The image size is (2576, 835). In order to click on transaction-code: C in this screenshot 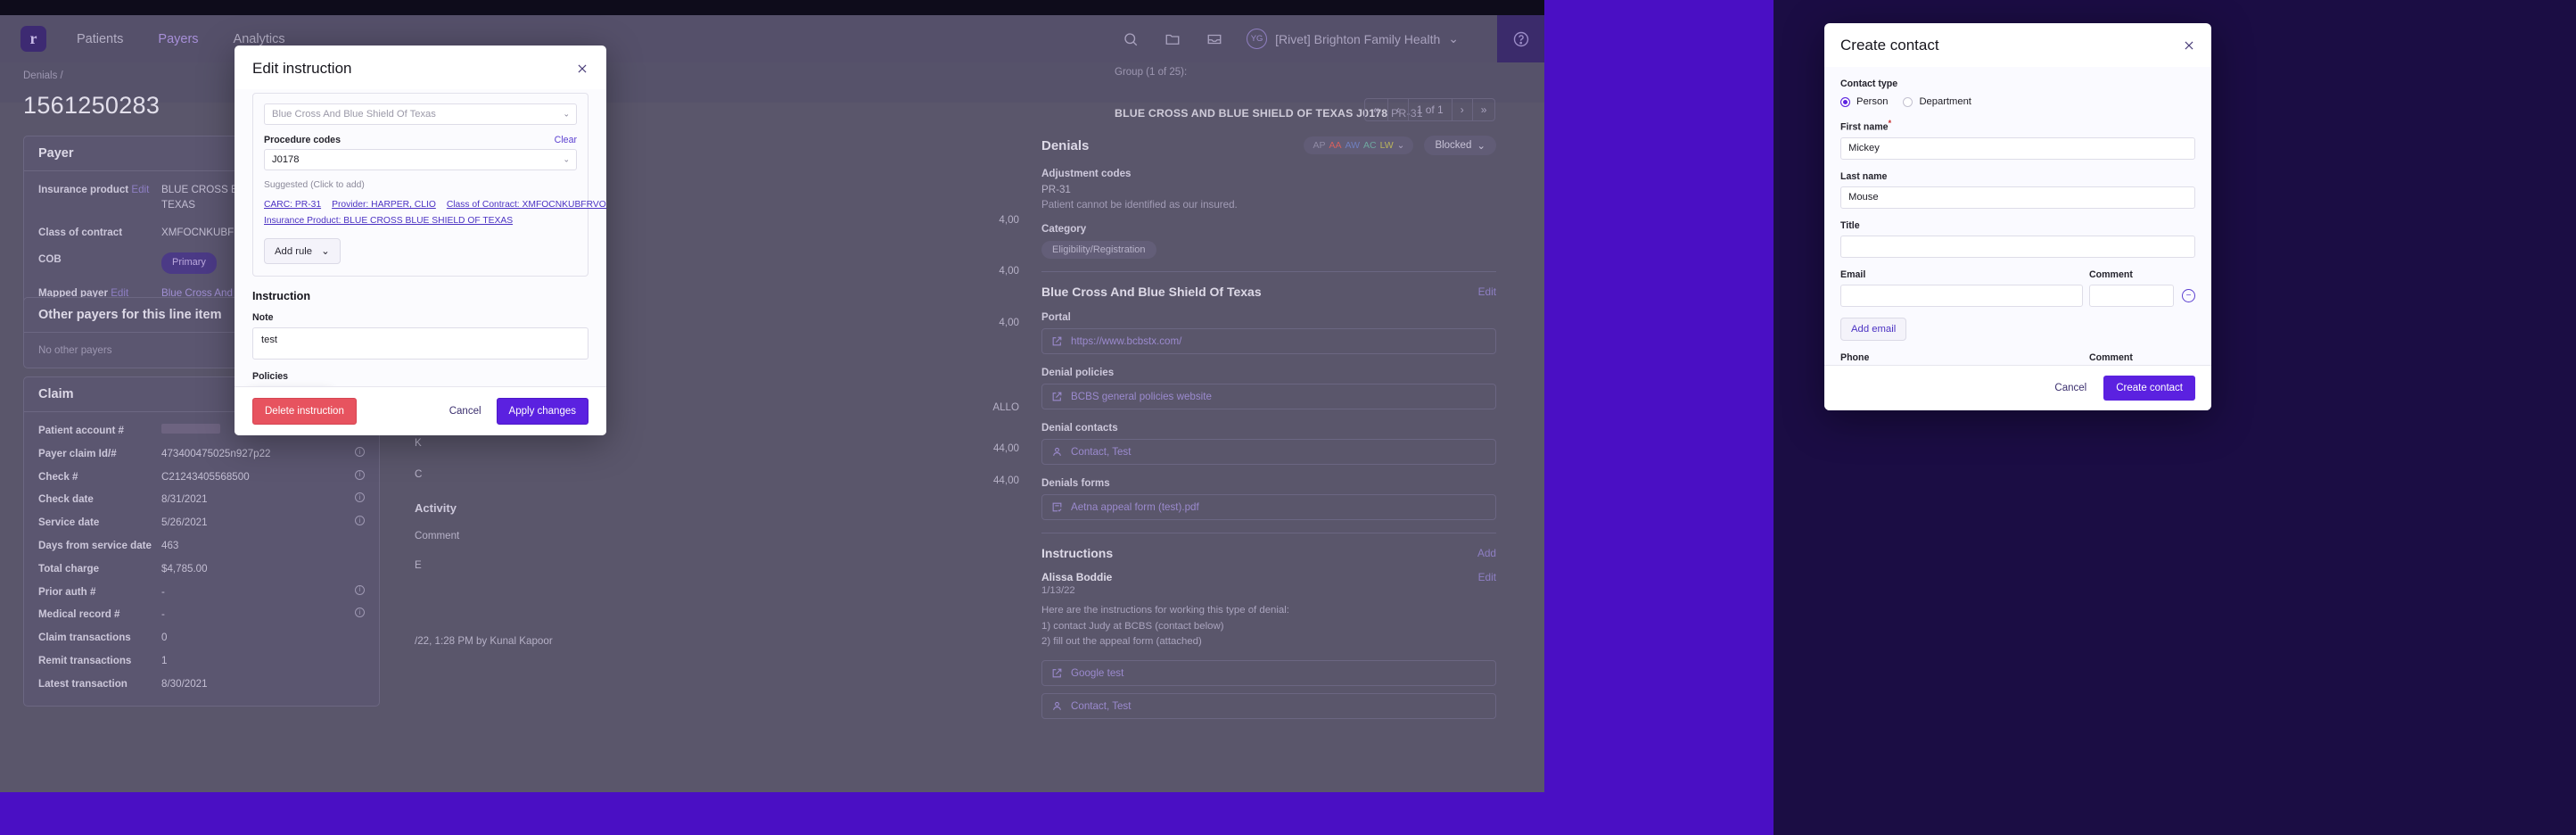, I will do `click(419, 474)`.